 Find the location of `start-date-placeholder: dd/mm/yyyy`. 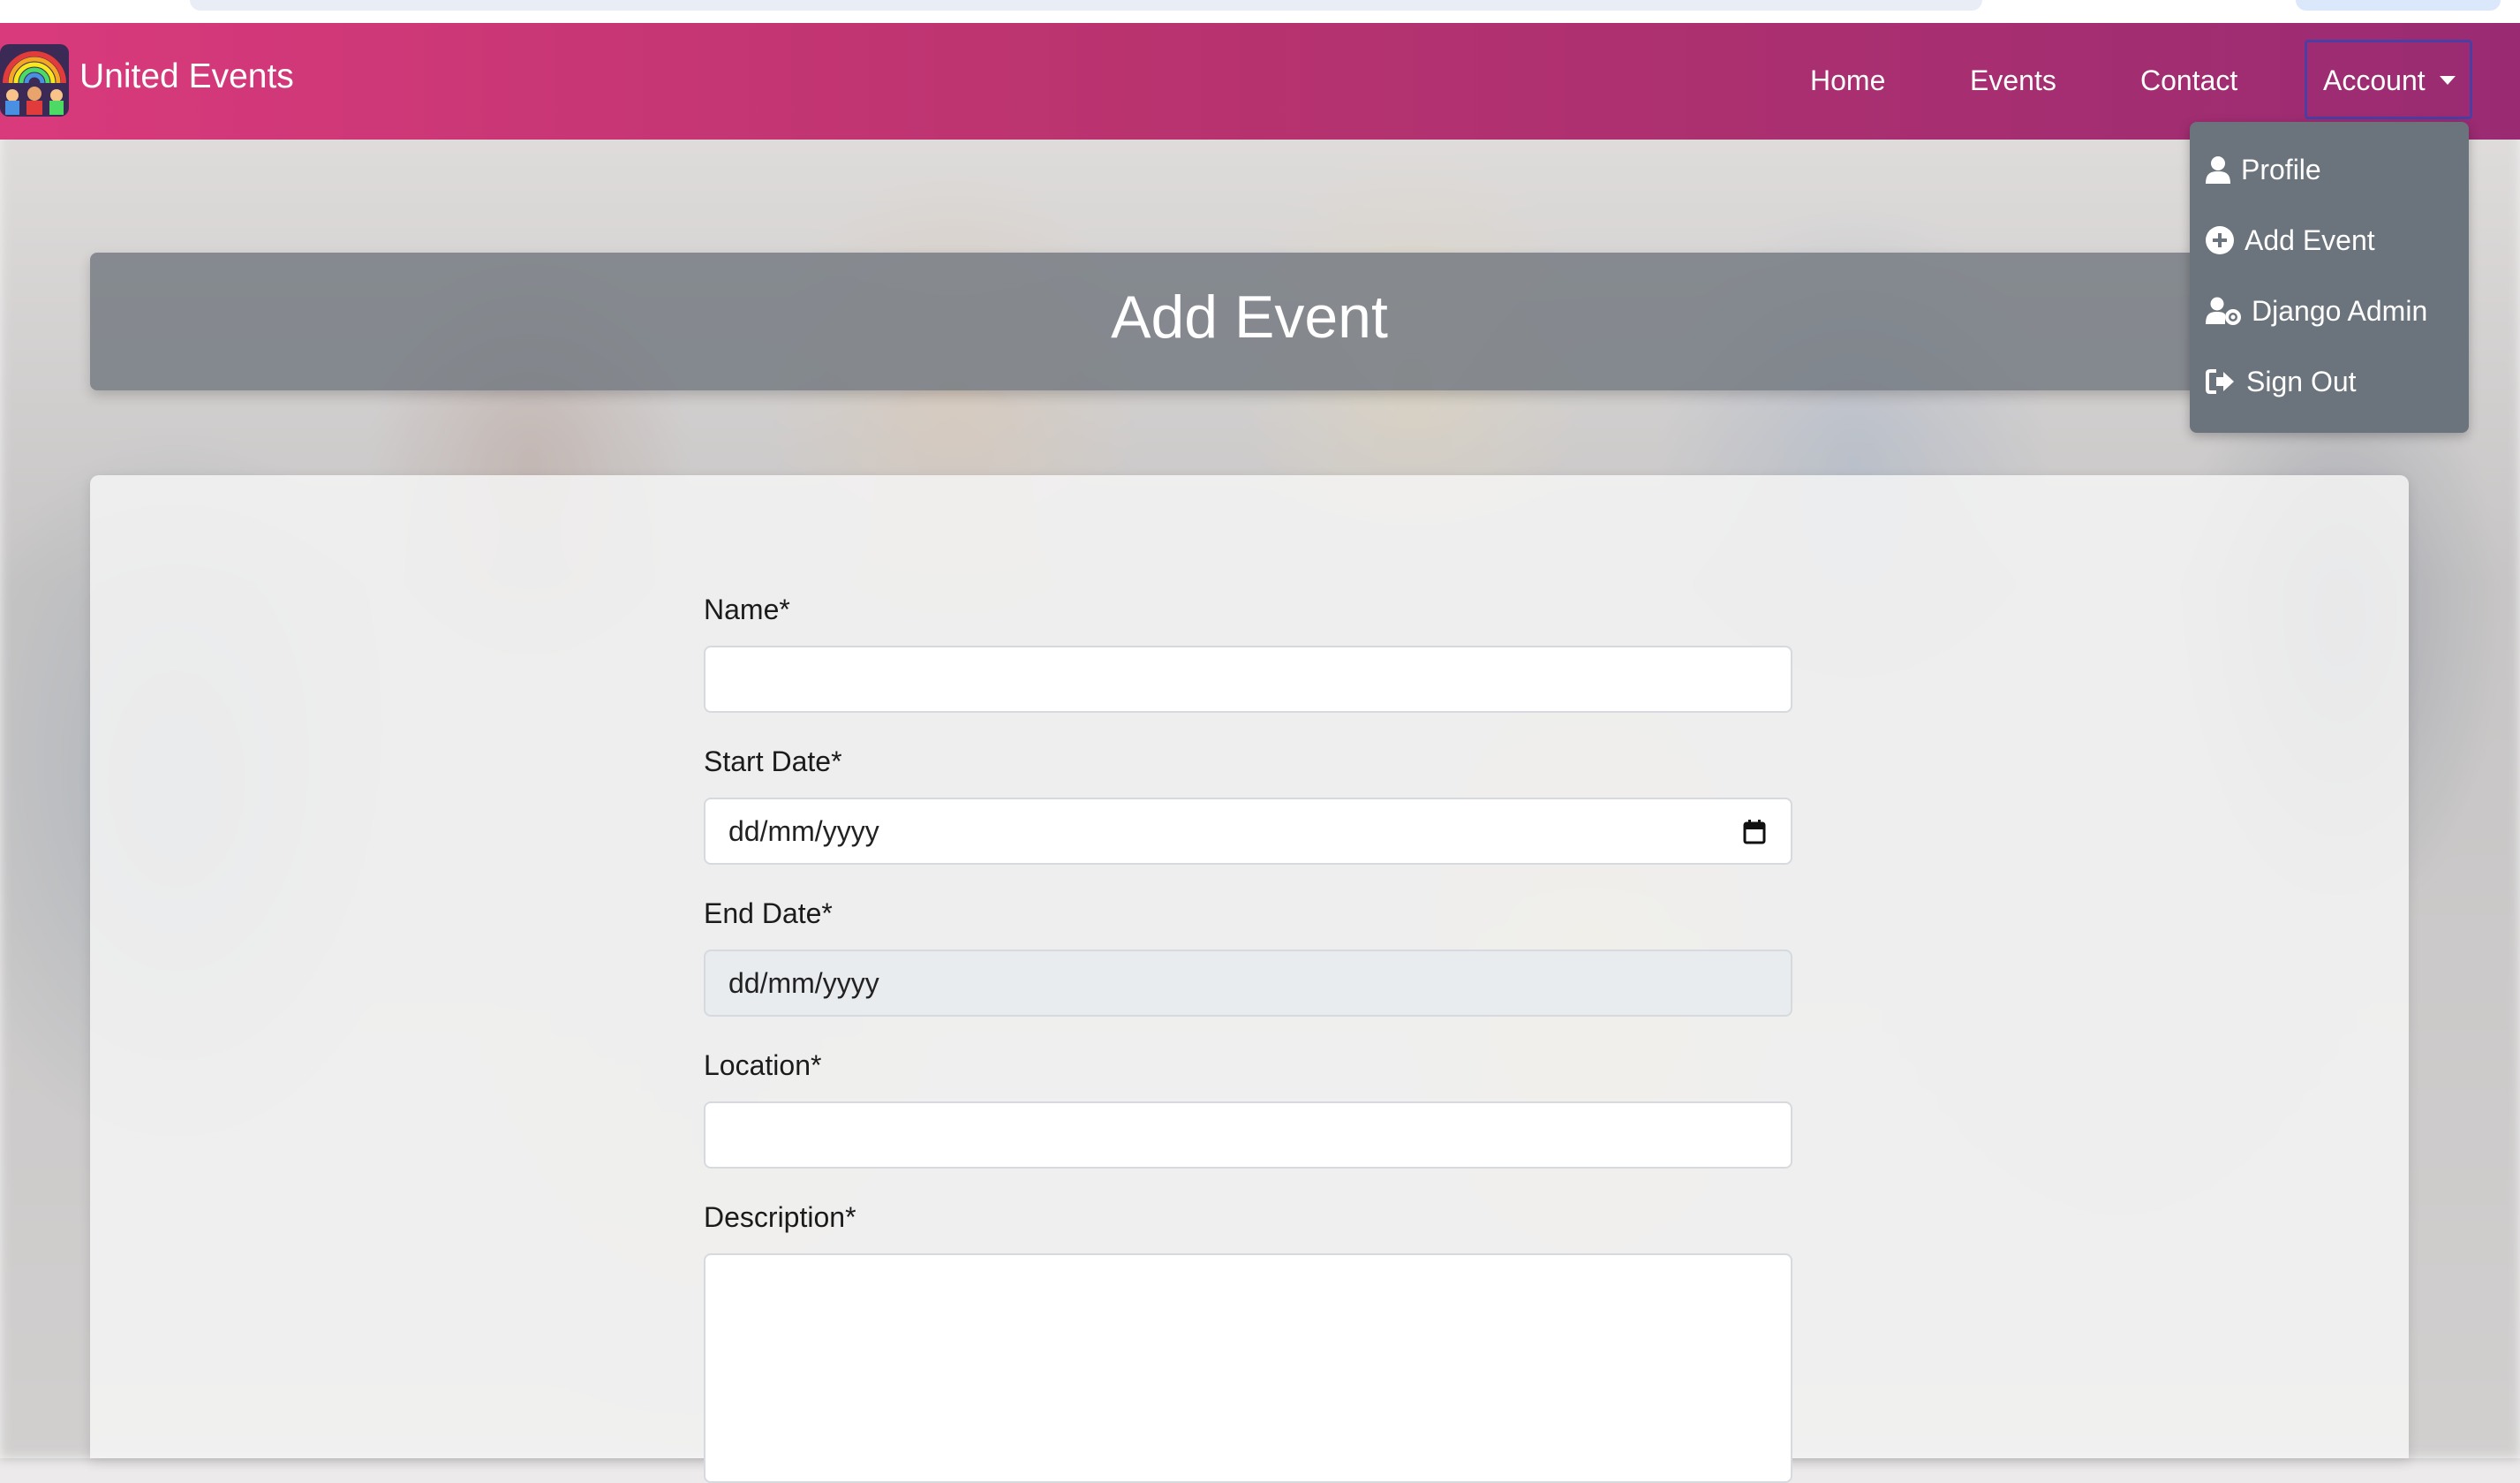

start-date-placeholder: dd/mm/yyyy is located at coordinates (803, 830).